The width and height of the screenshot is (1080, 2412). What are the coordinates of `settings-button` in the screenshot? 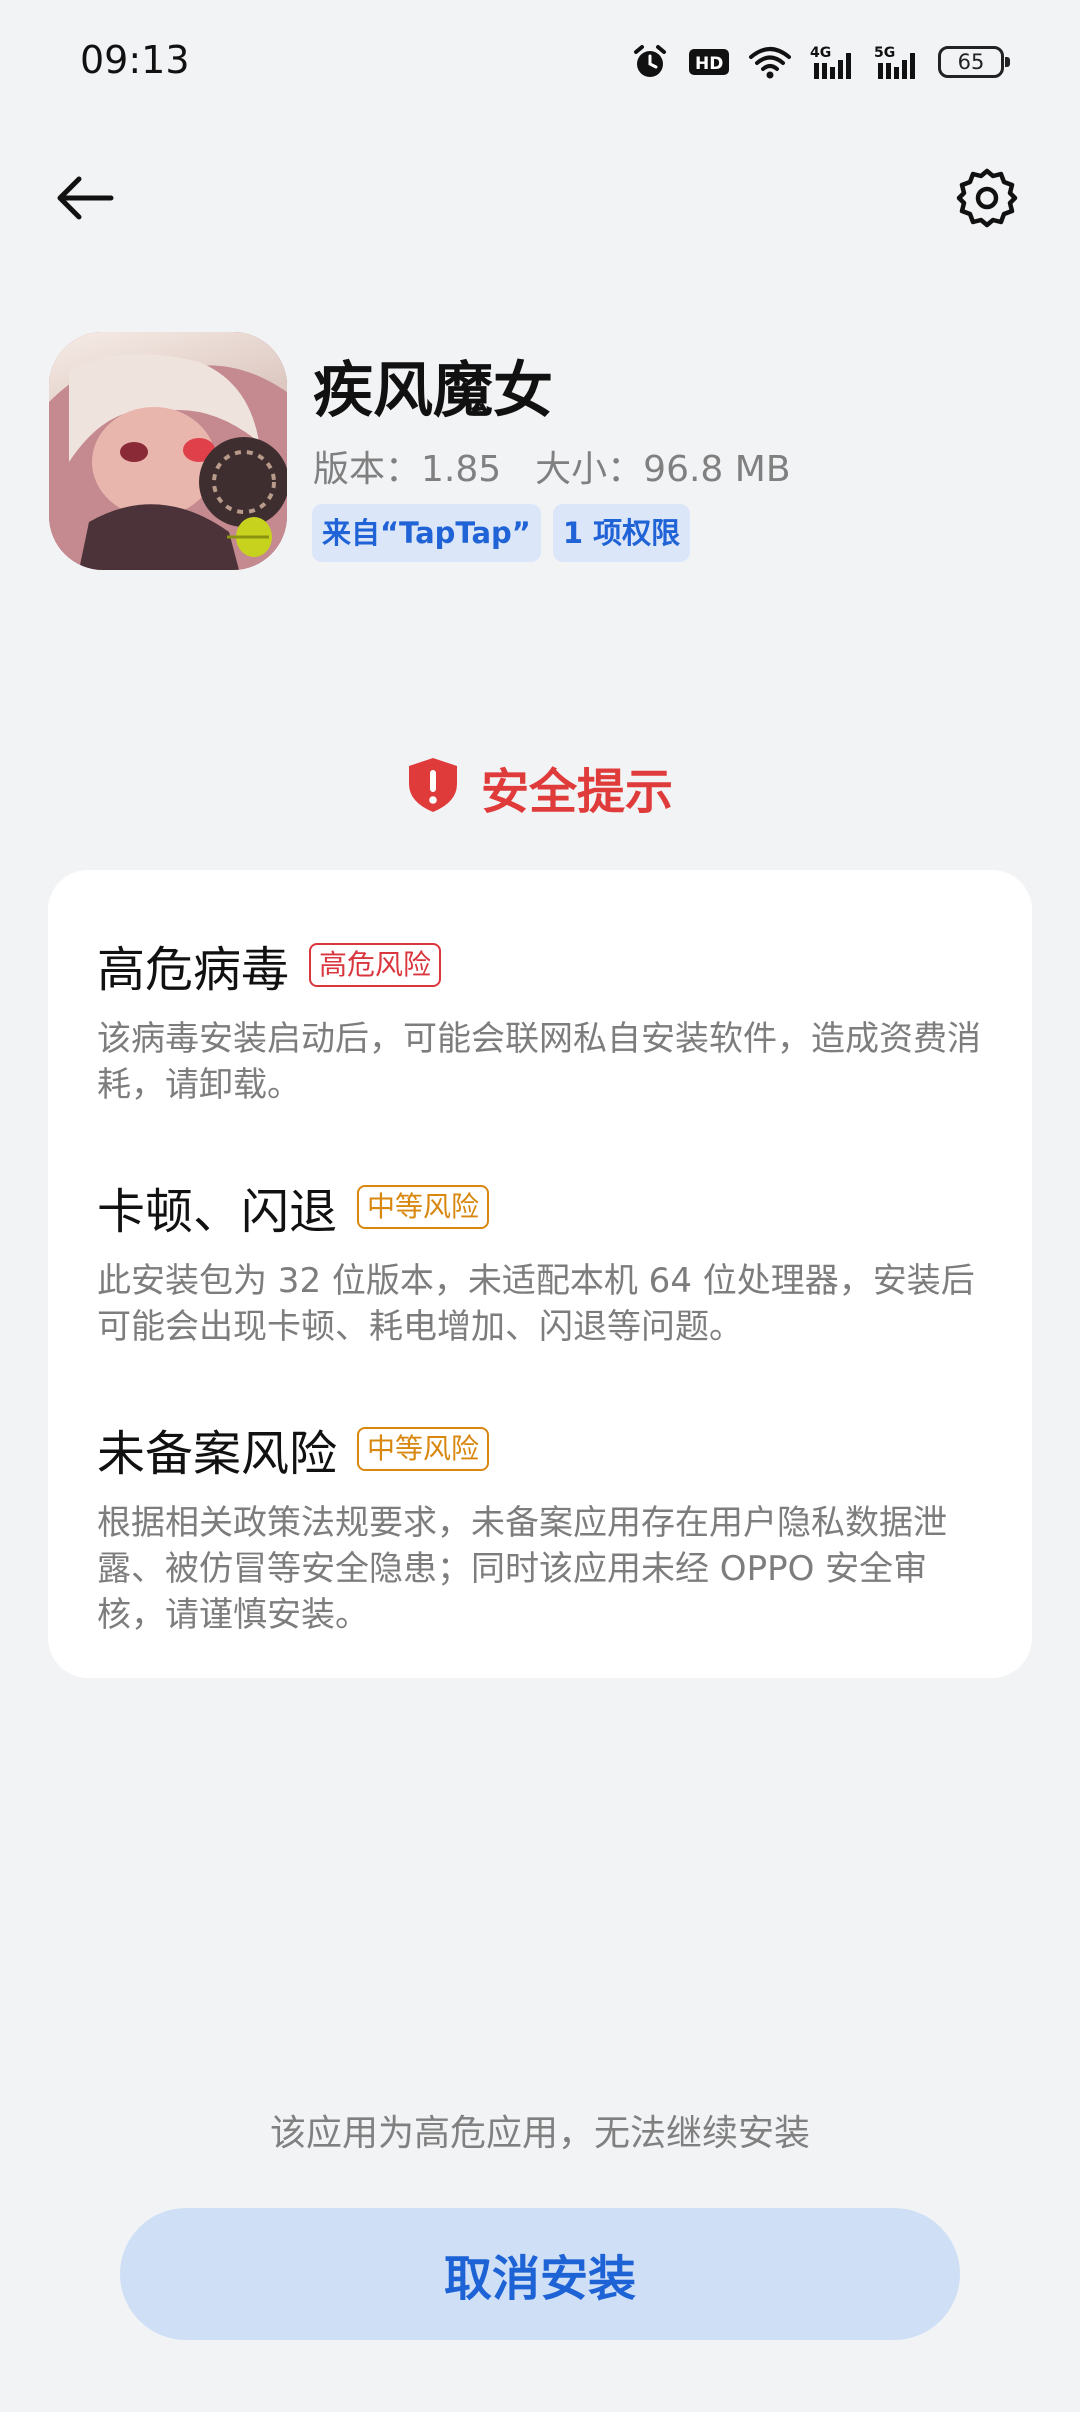 It's located at (987, 200).